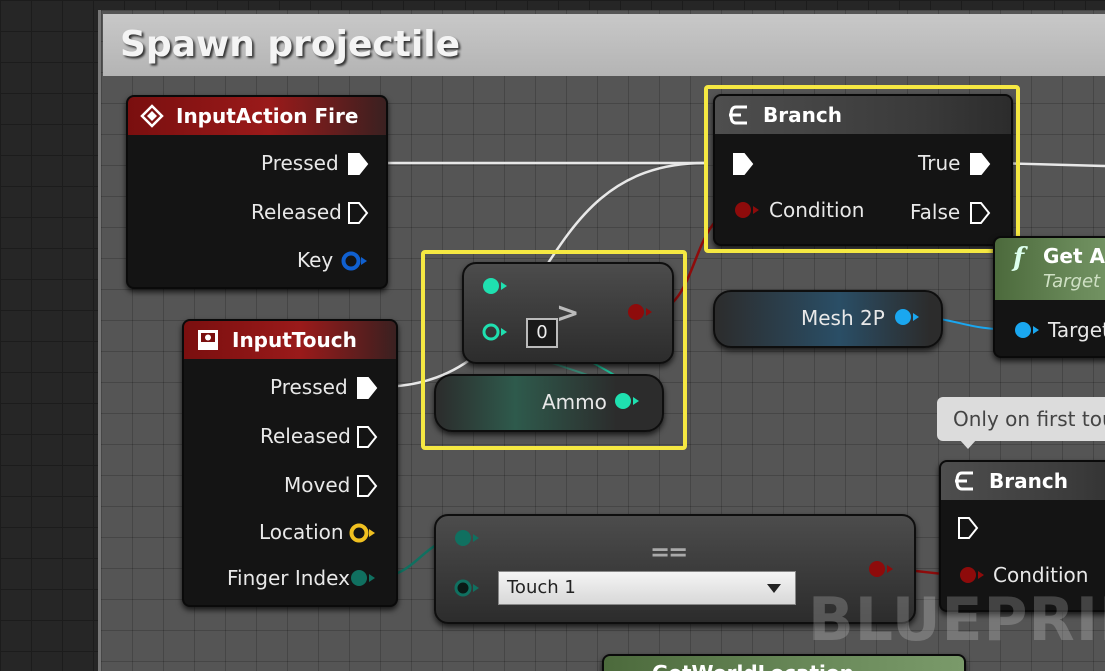  Describe the element at coordinates (669, 552) in the screenshot. I see `operator-label: ==` at that location.